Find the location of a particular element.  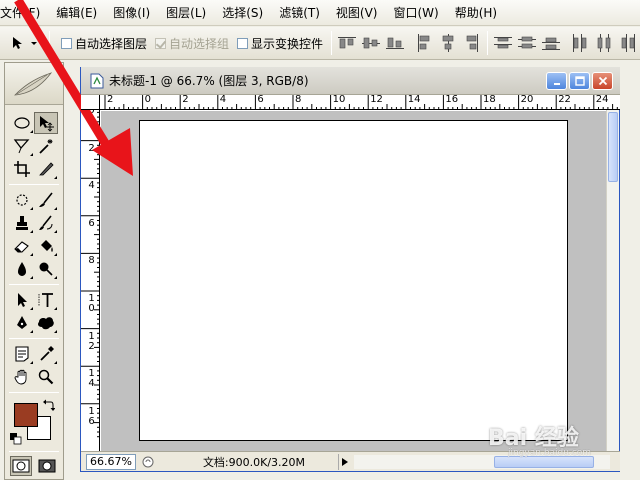

clone-stamp-icon is located at coordinates (22, 223).